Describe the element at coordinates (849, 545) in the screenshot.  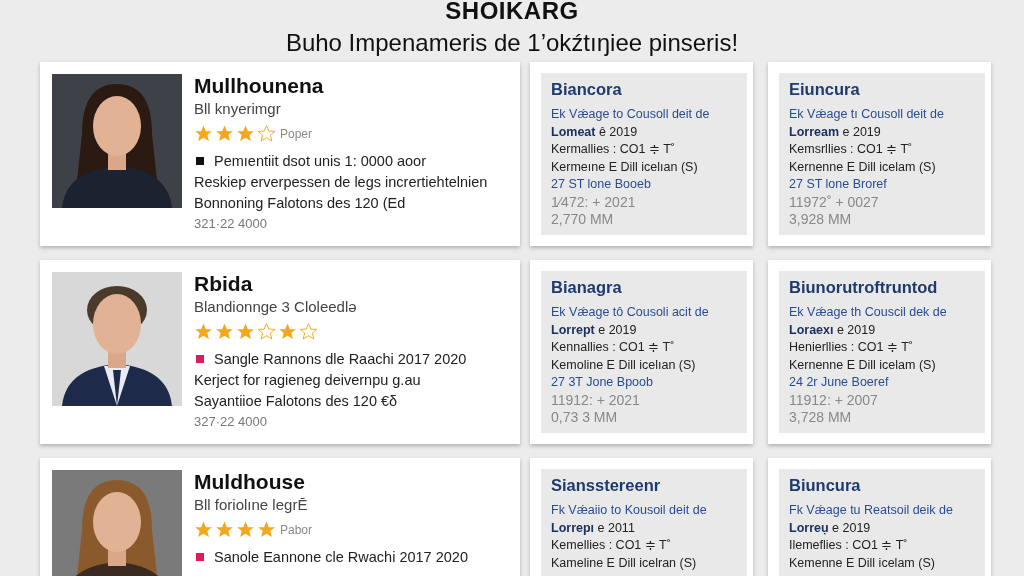
I see `detail-line: Ilemeflies : CO1 ≑ T˚` at that location.